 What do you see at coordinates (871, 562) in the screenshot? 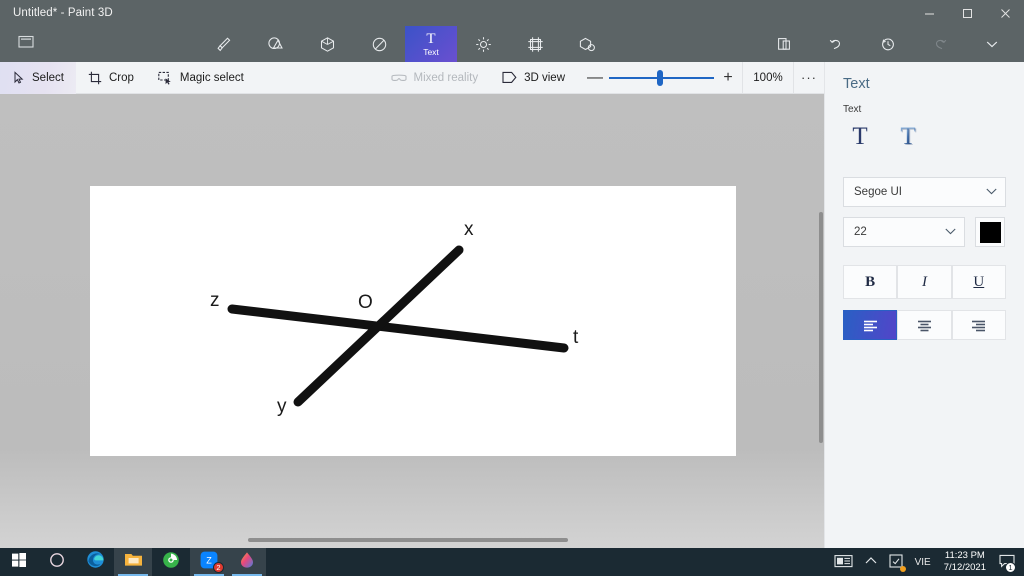
I see `show-hidden-icons-button` at bounding box center [871, 562].